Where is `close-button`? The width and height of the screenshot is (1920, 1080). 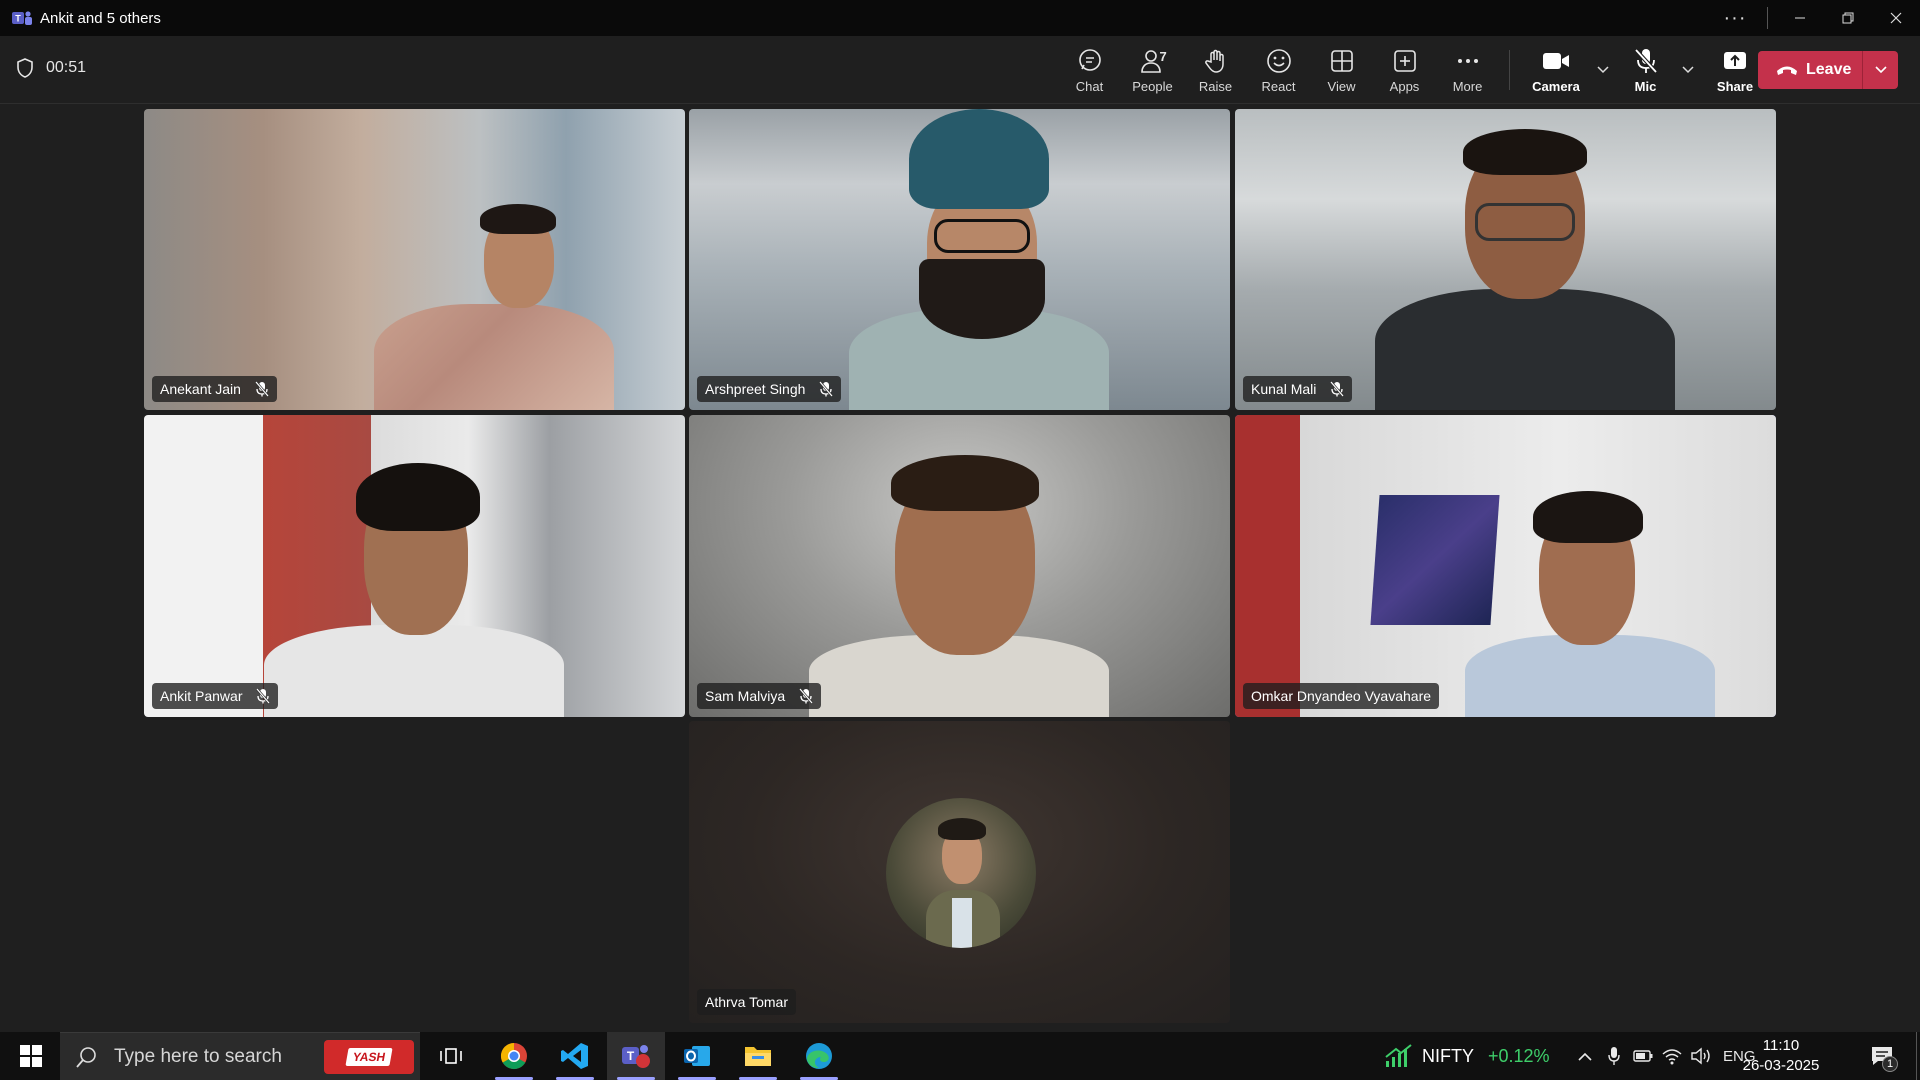
close-button is located at coordinates (1896, 18).